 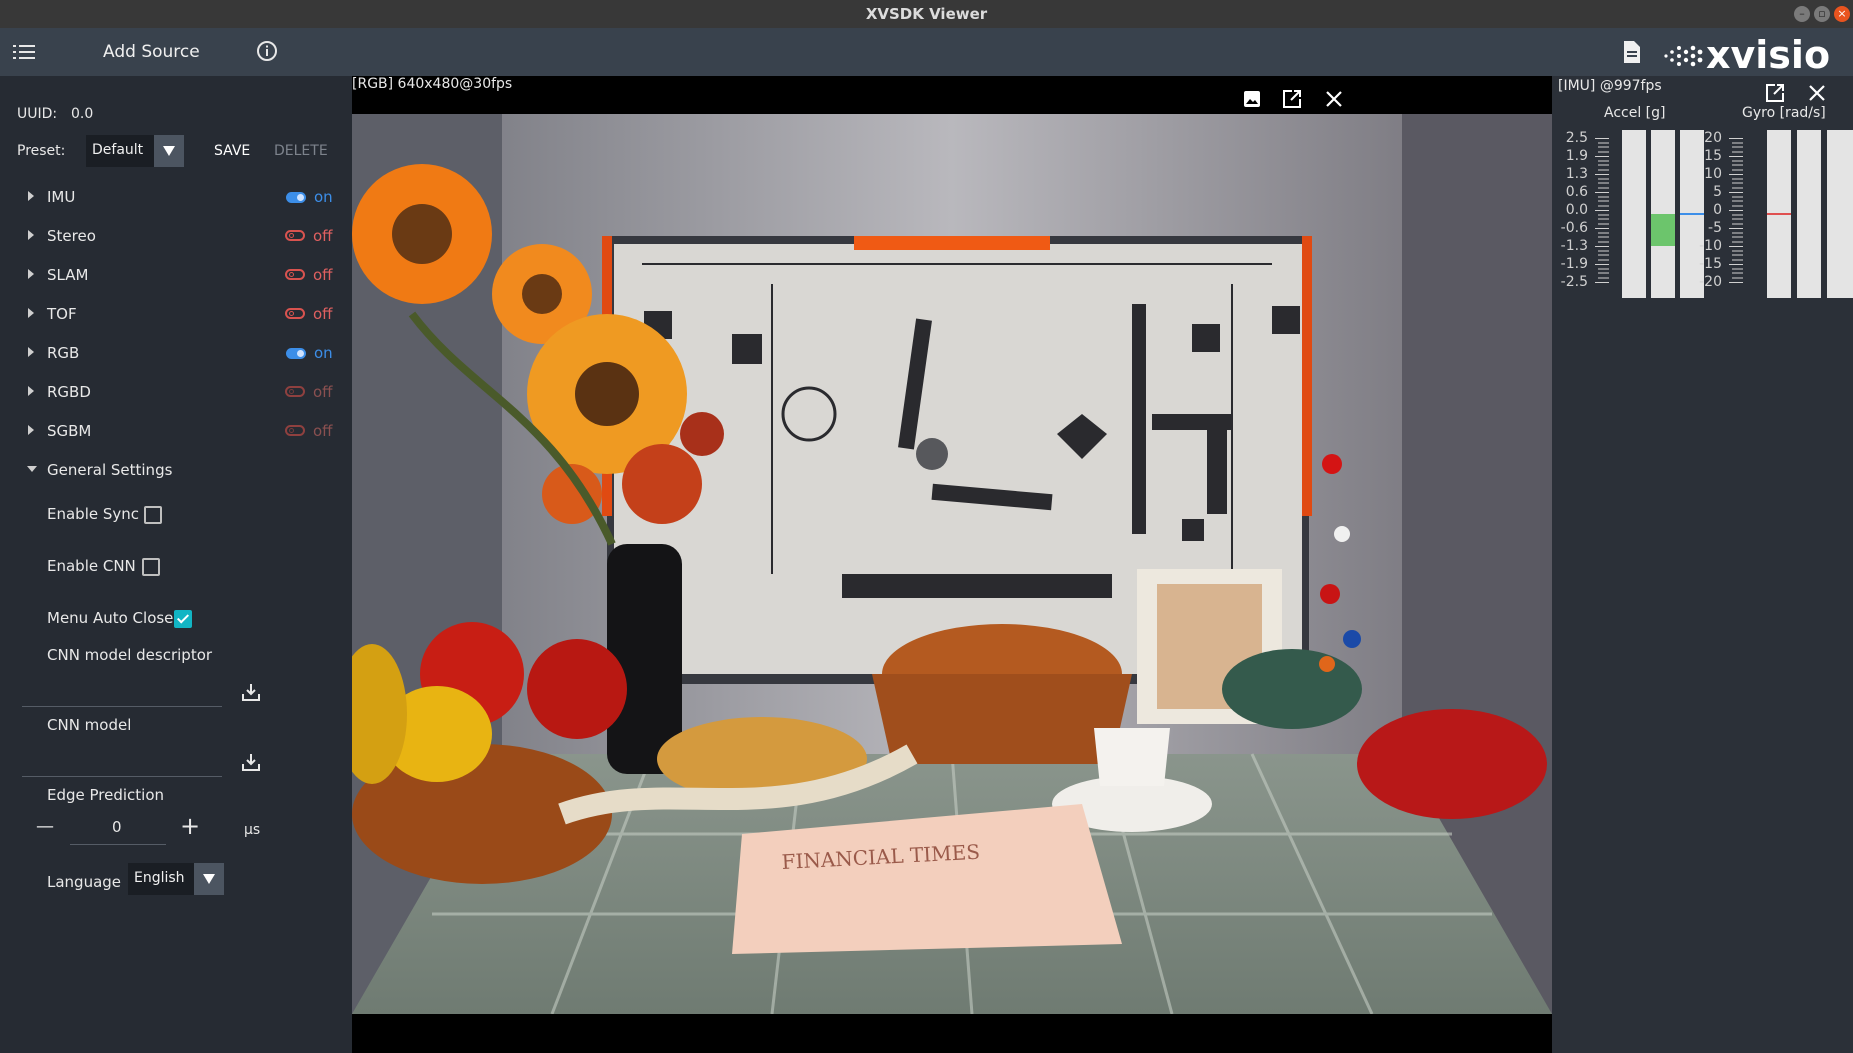 What do you see at coordinates (295, 430) in the screenshot?
I see `sgbm-toggle` at bounding box center [295, 430].